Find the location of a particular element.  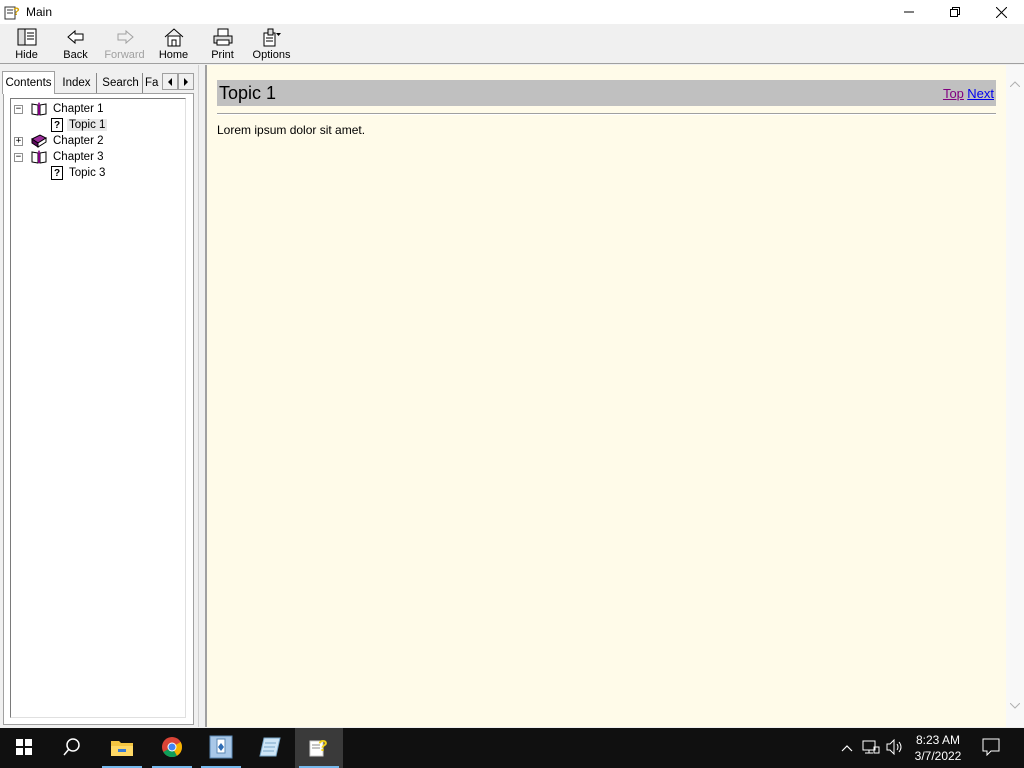

forward-arrow-icon is located at coordinates (125, 37).